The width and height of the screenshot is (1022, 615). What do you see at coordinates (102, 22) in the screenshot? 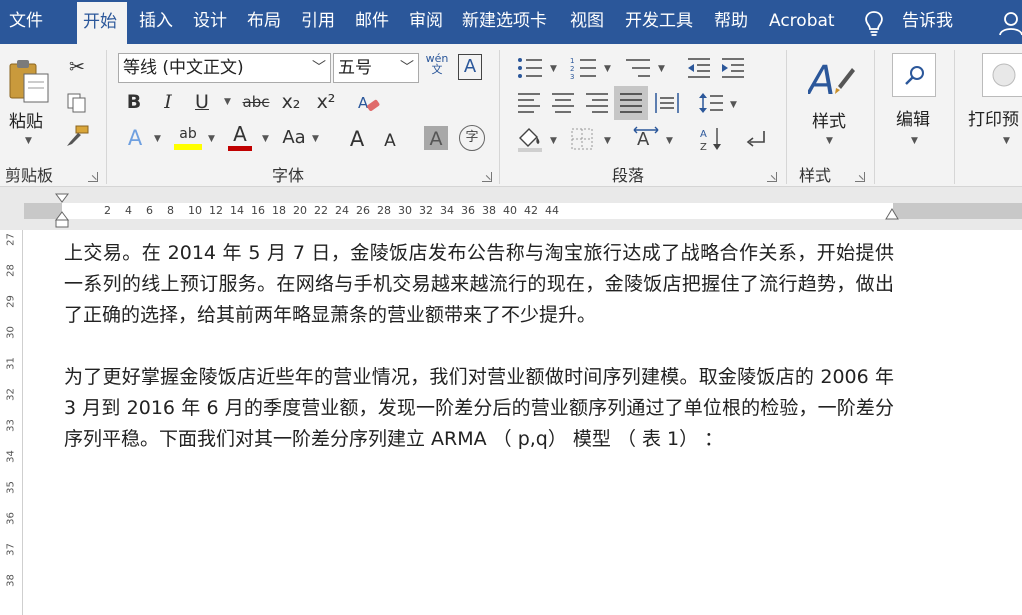
I see `tab-home: 开始` at bounding box center [102, 22].